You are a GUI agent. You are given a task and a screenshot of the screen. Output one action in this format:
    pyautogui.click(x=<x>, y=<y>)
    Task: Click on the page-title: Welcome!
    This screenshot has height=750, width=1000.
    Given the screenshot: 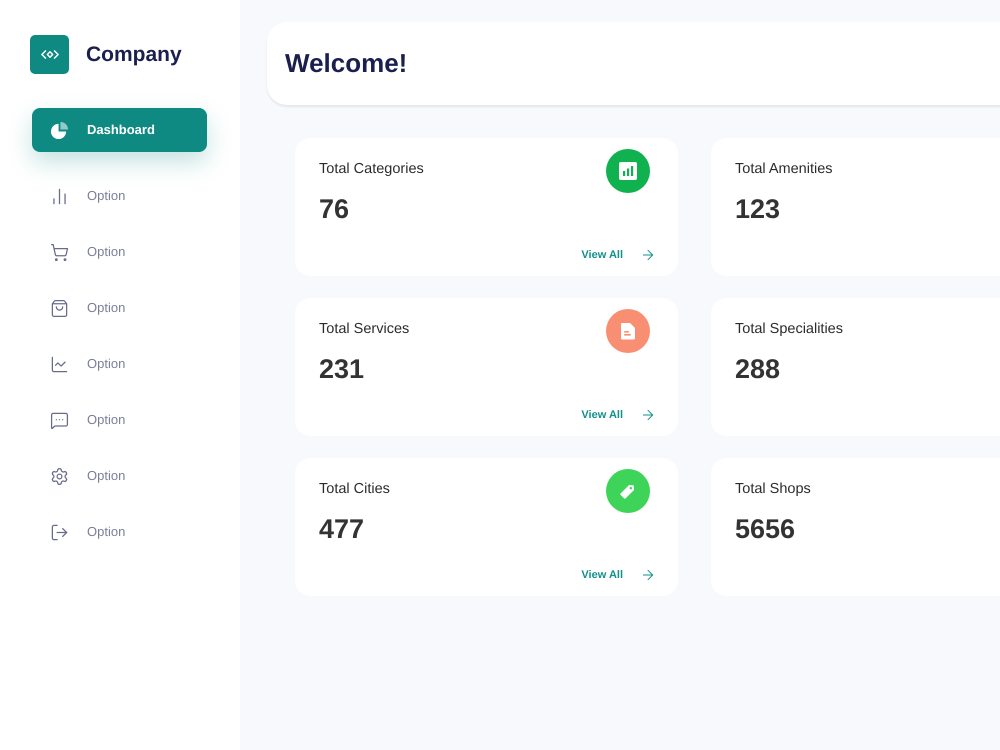 What is the action you would take?
    pyautogui.click(x=346, y=63)
    